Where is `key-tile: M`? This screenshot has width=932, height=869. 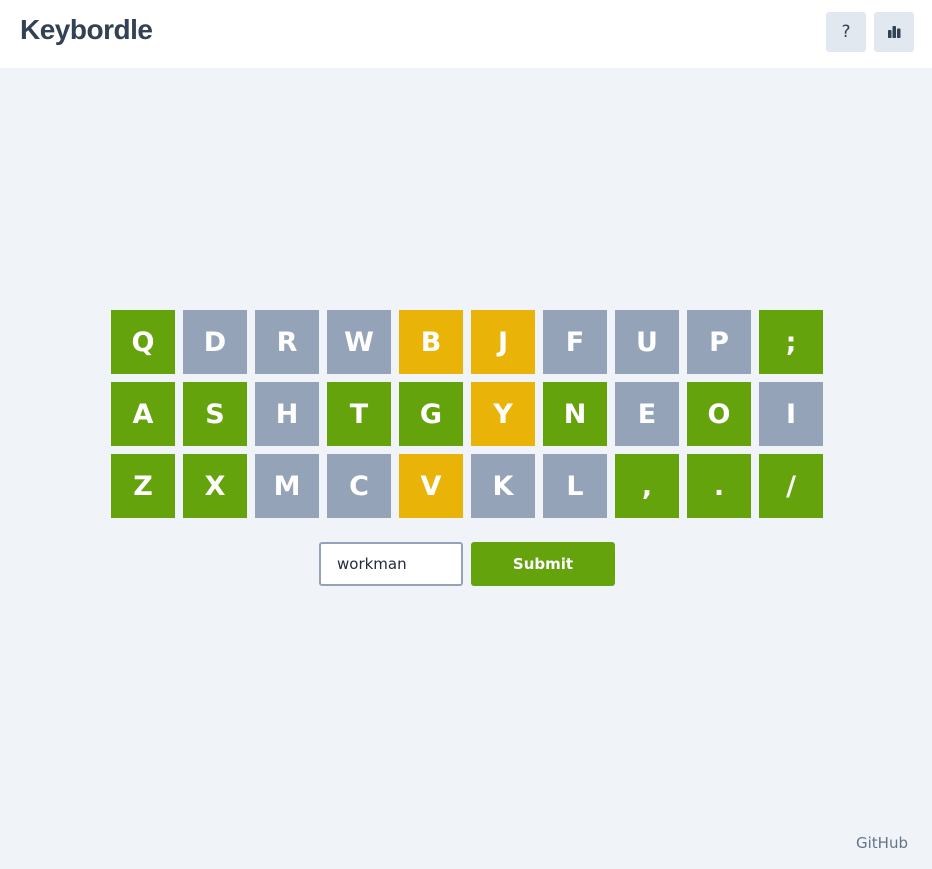
key-tile: M is located at coordinates (287, 486).